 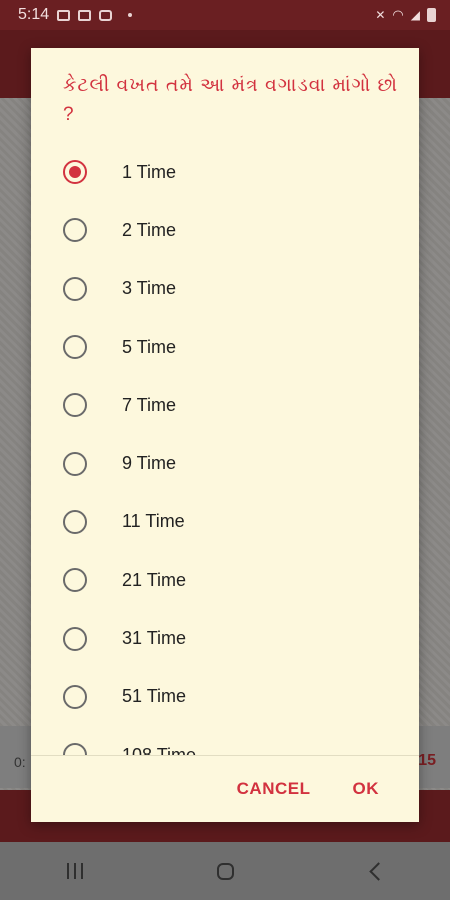 I want to click on option-label: 3 Time, so click(x=149, y=288).